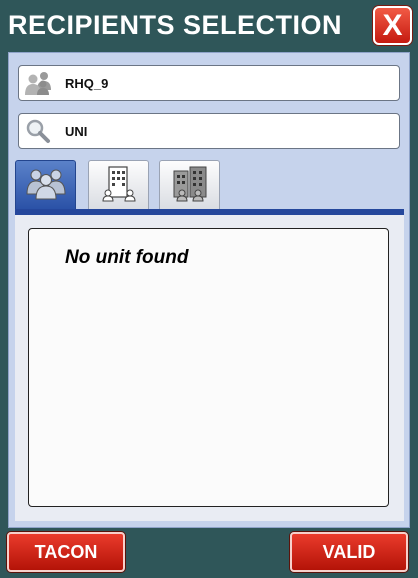 Image resolution: width=418 pixels, height=578 pixels. What do you see at coordinates (127, 257) in the screenshot?
I see `empty-message: No unit found` at bounding box center [127, 257].